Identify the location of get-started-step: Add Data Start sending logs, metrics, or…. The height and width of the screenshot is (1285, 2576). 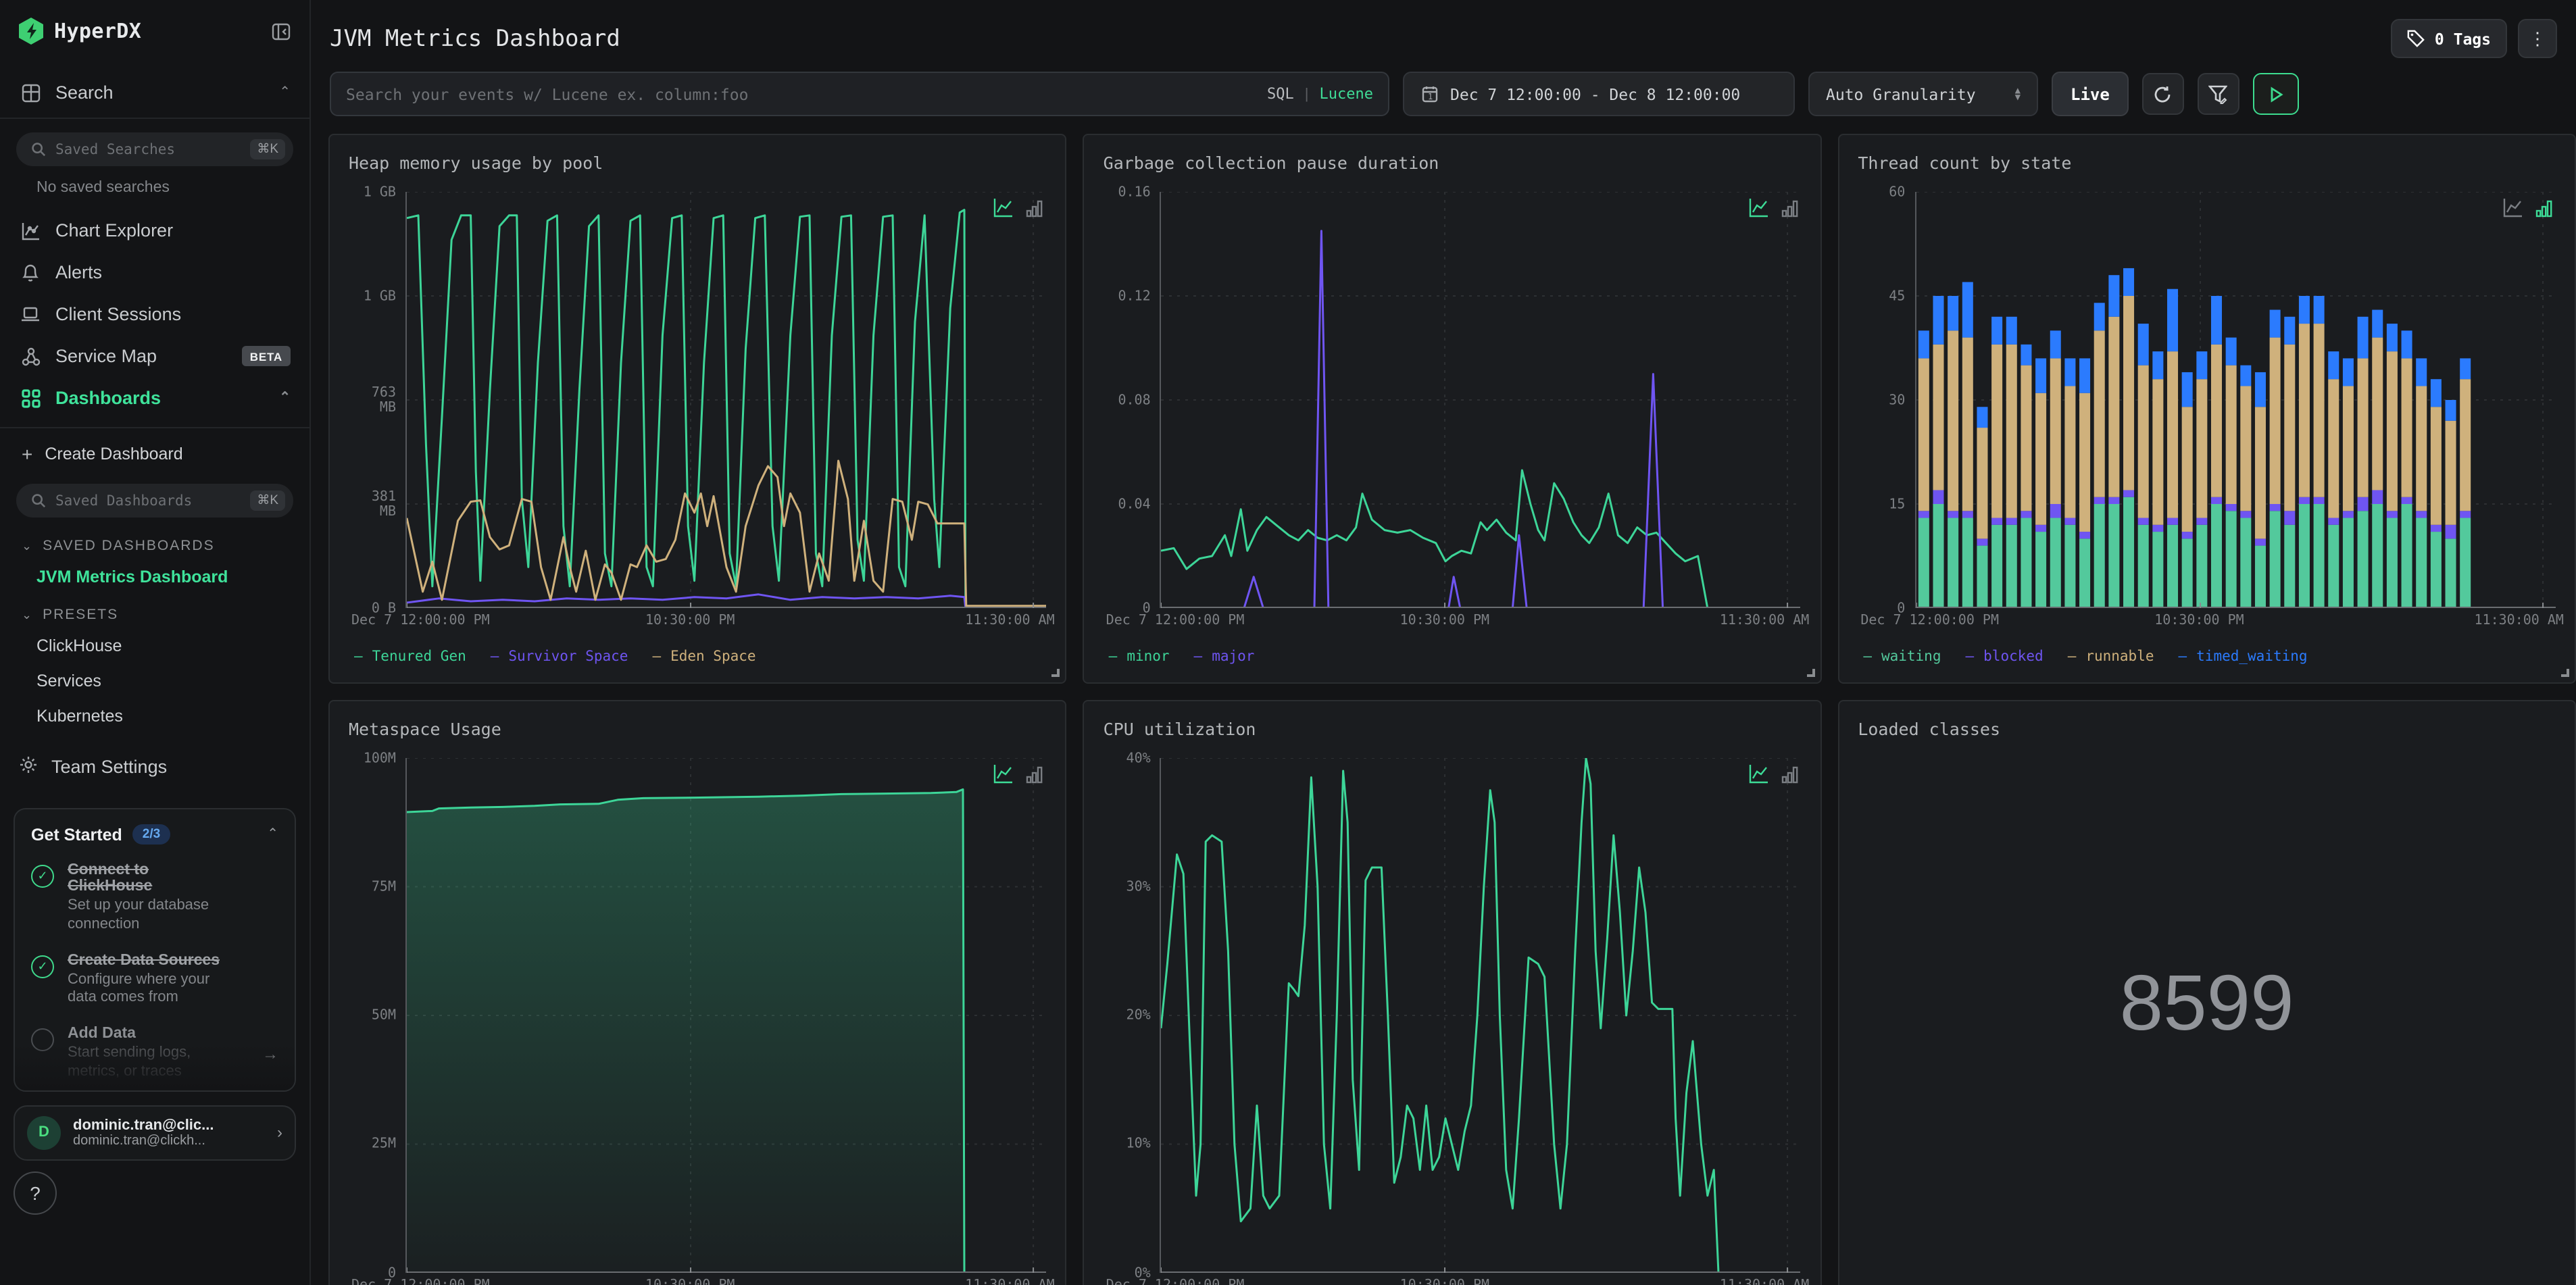
(155, 1054).